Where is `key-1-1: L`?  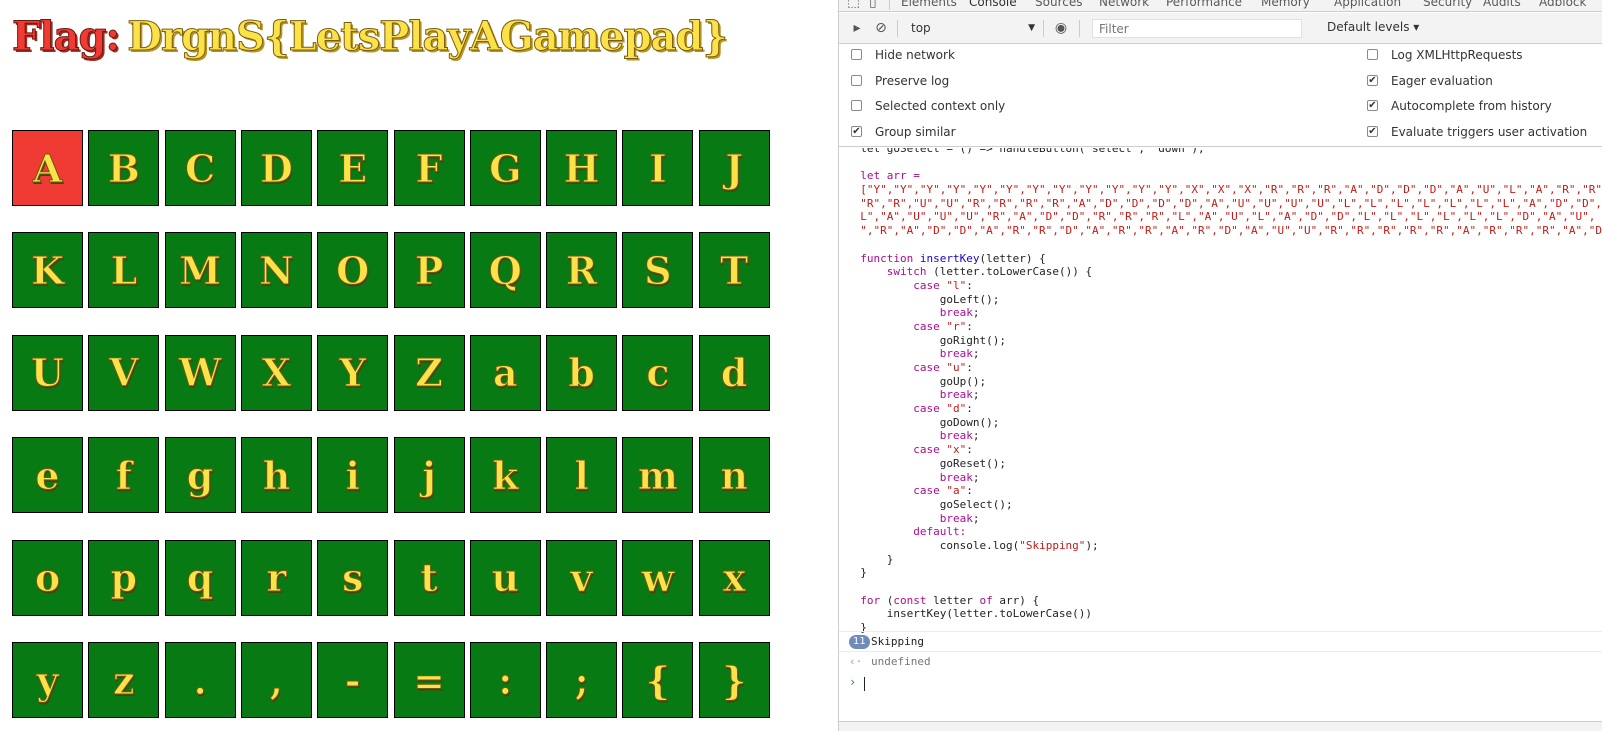 key-1-1: L is located at coordinates (124, 270).